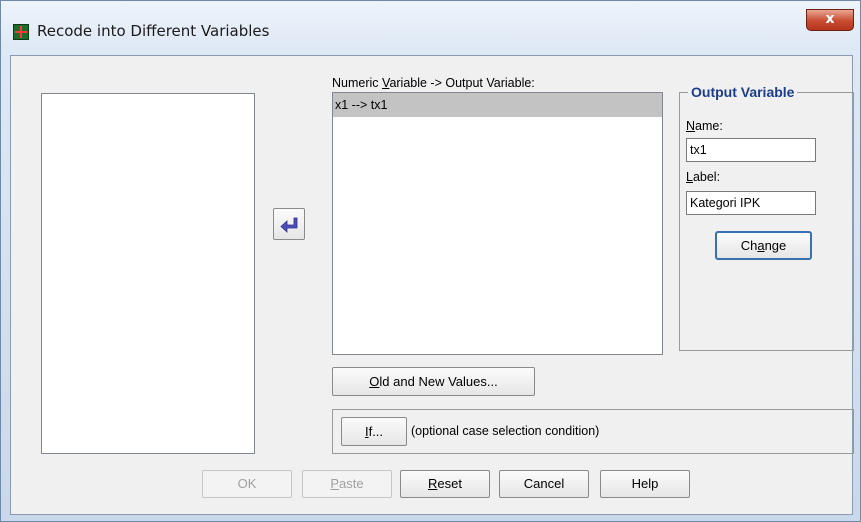  Describe the element at coordinates (763, 245) in the screenshot. I see `change-button: Change` at that location.